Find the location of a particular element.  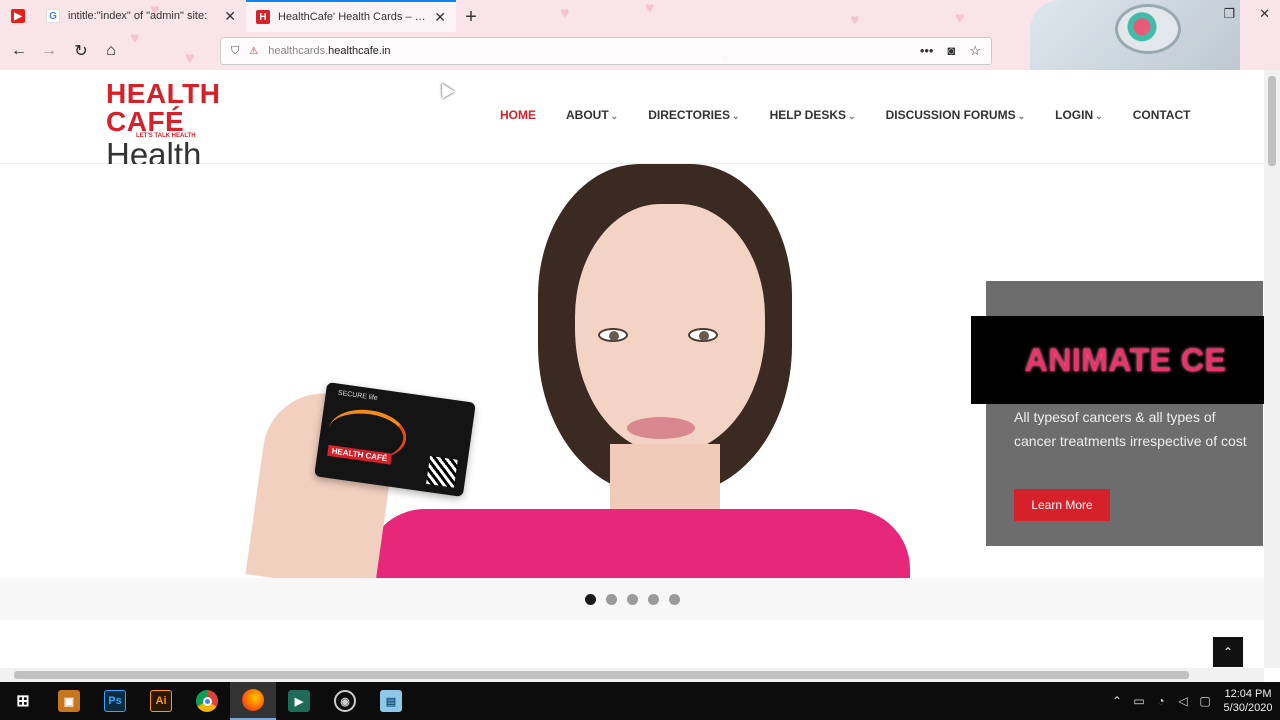

obs-icon: ◉ is located at coordinates (345, 701).